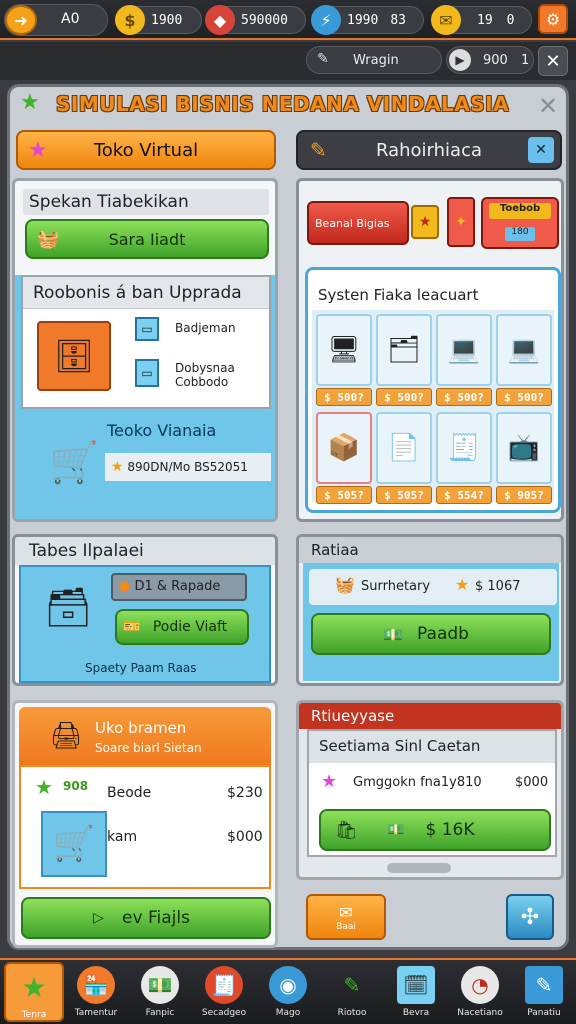 This screenshot has width=576, height=1024. I want to click on nav-item-stats: ◔ Nacetiano, so click(480, 992).